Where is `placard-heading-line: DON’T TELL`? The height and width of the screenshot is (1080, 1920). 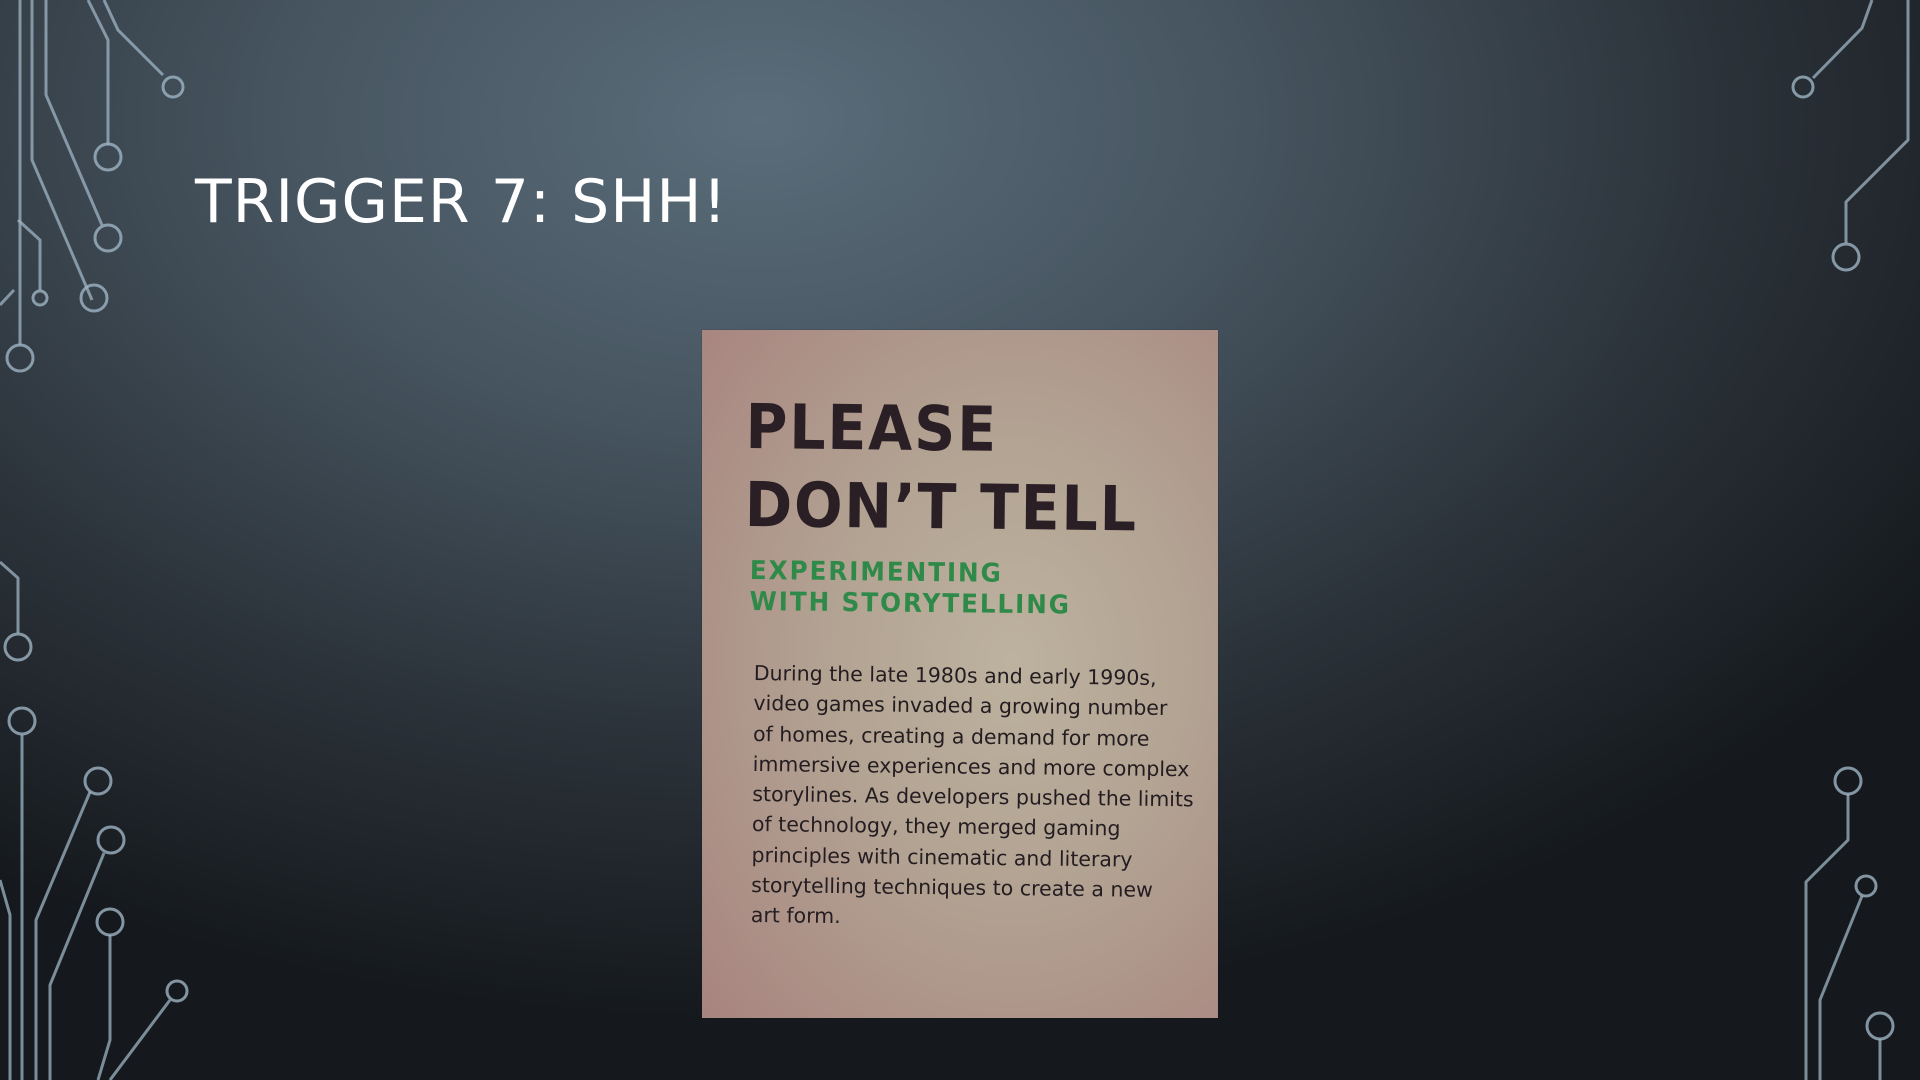 placard-heading-line: DON’T TELL is located at coordinates (941, 506).